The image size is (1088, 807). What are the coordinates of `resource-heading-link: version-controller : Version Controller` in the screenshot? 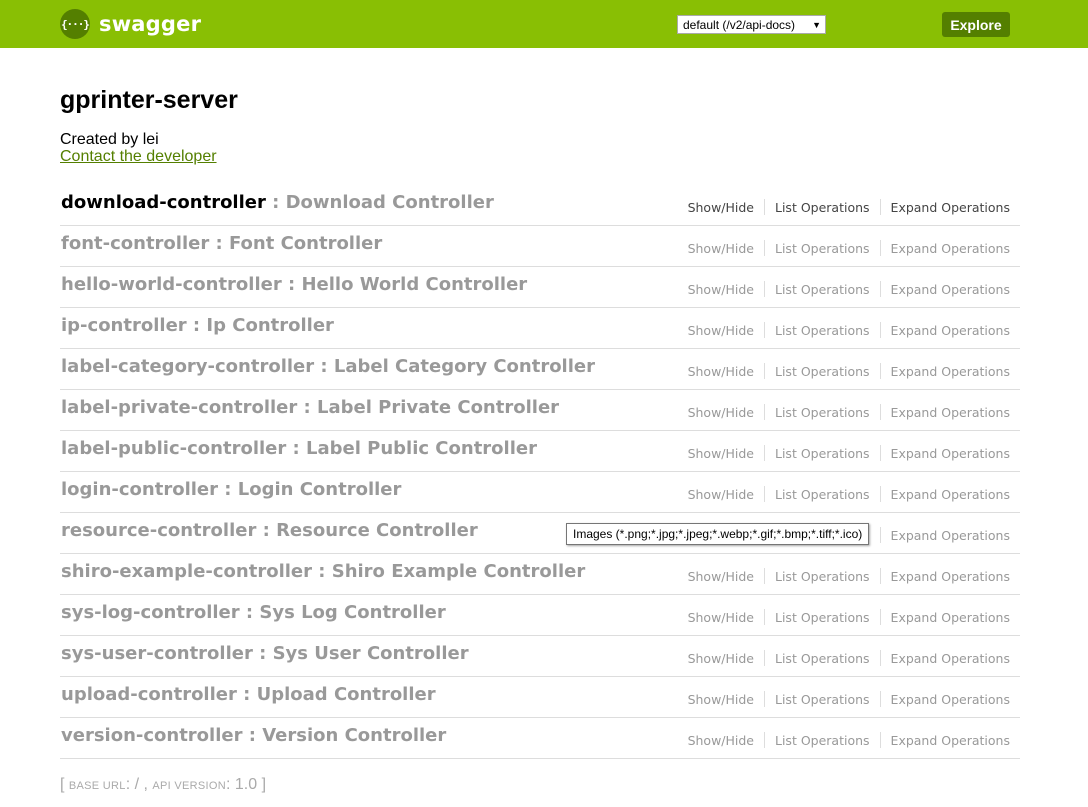 It's located at (253, 735).